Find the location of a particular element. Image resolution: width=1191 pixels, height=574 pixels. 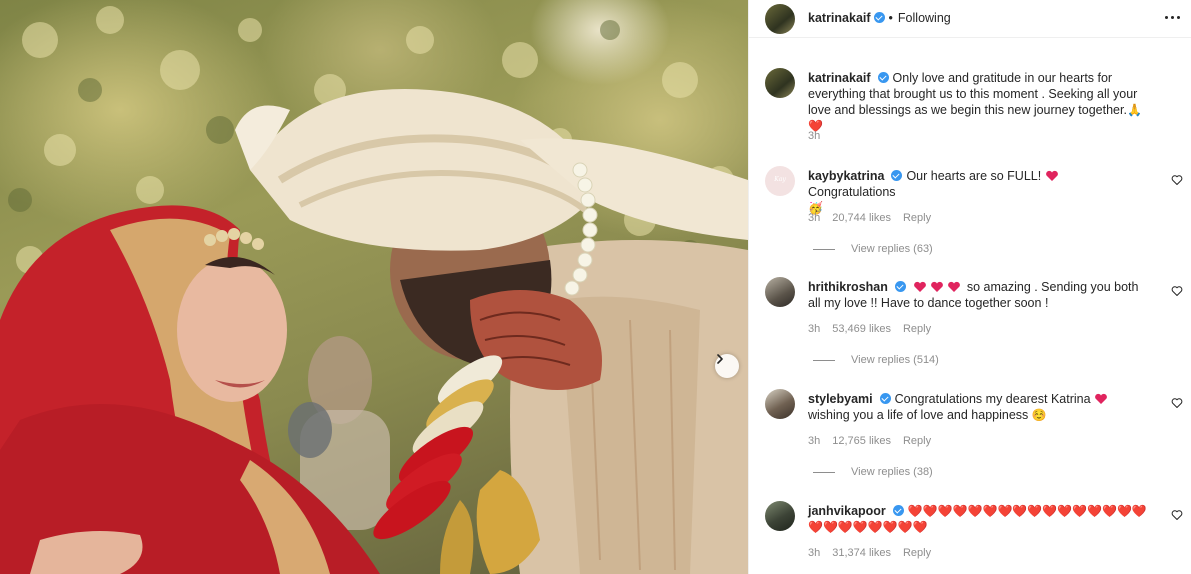

post-author-line: katrinakaif • Following is located at coordinates (879, 18).